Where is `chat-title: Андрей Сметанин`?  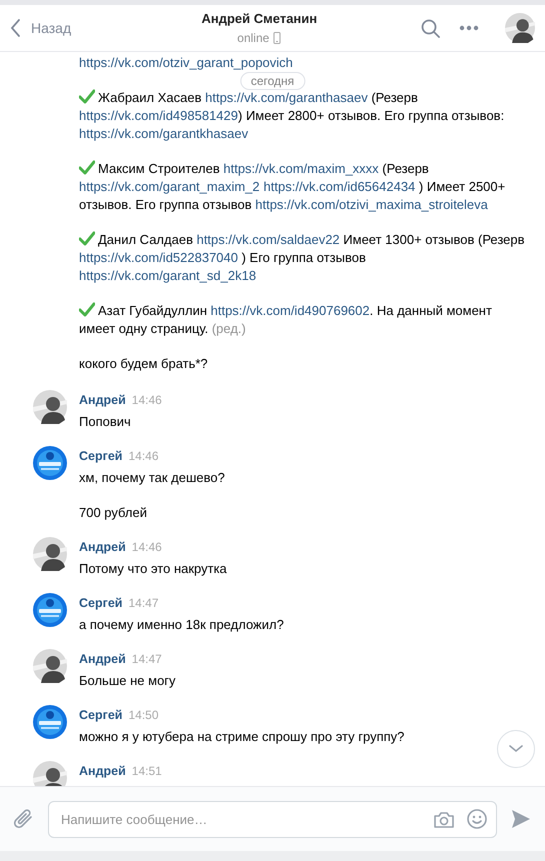
chat-title: Андрей Сметанин is located at coordinates (260, 19).